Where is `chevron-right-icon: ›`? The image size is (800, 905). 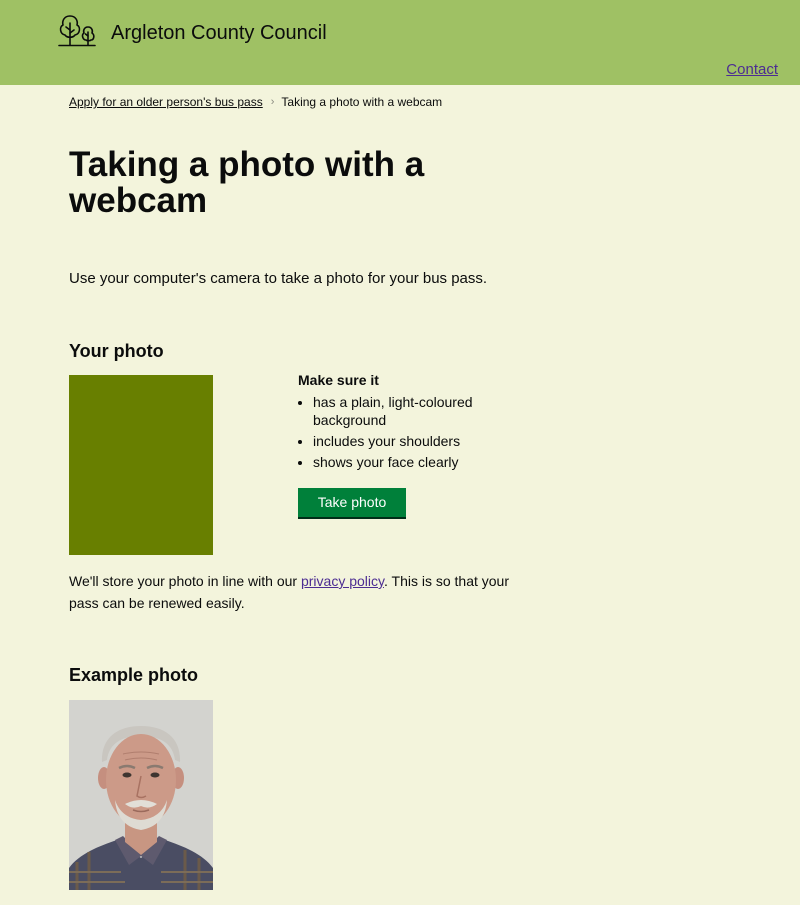
chevron-right-icon: › is located at coordinates (272, 102).